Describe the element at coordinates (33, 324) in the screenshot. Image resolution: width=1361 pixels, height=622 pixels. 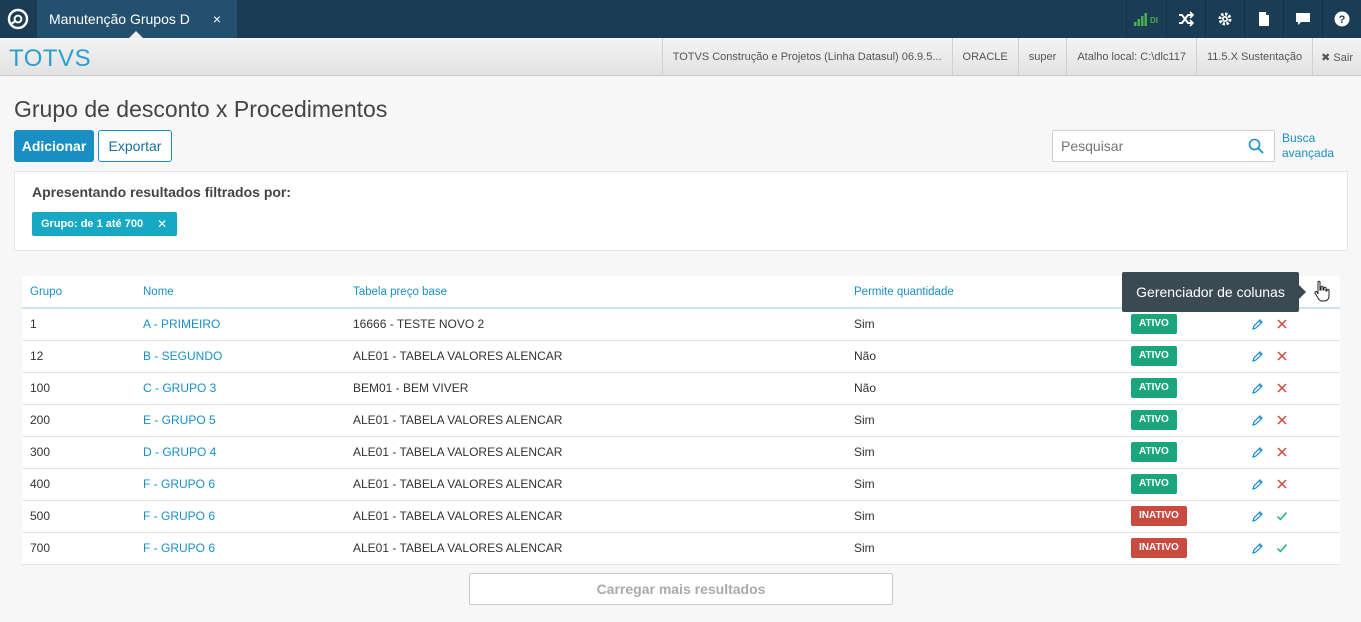
I see `cell-grupo: 1` at that location.